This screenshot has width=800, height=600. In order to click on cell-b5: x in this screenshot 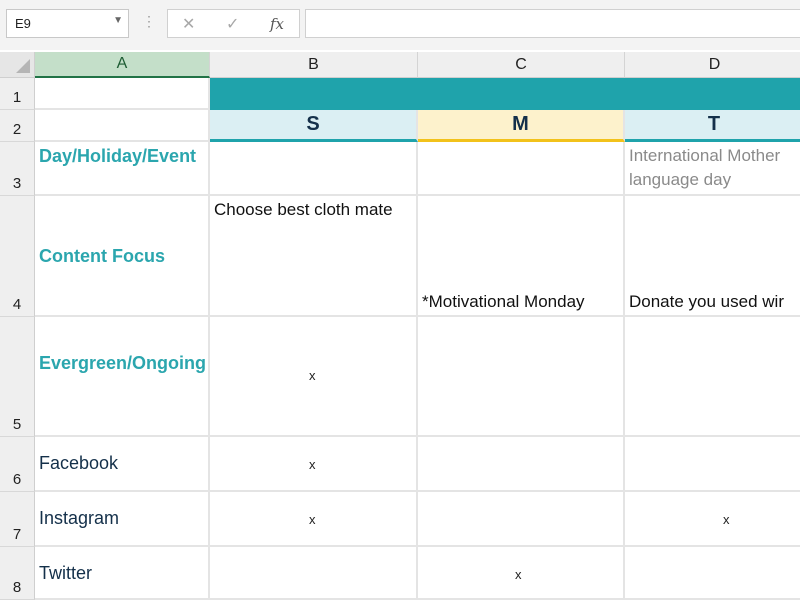, I will do `click(314, 377)`.